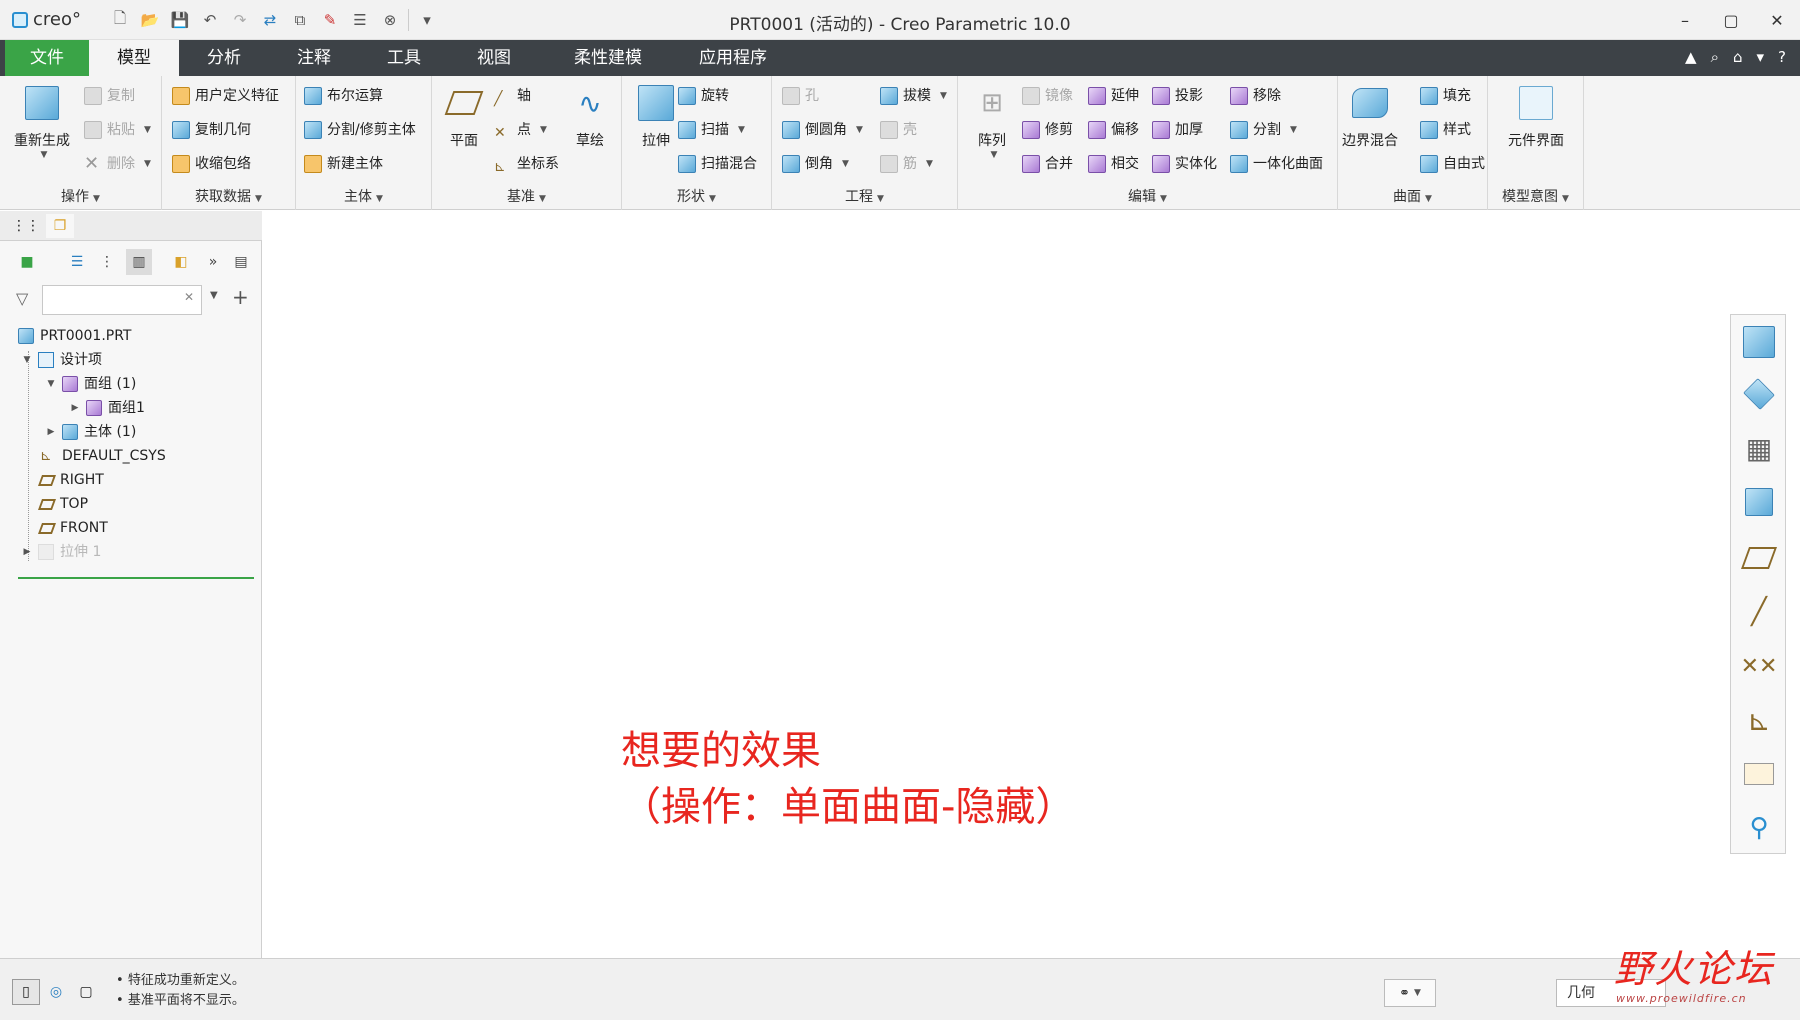  Describe the element at coordinates (314, 58) in the screenshot. I see `tab-annotate: 注释` at that location.